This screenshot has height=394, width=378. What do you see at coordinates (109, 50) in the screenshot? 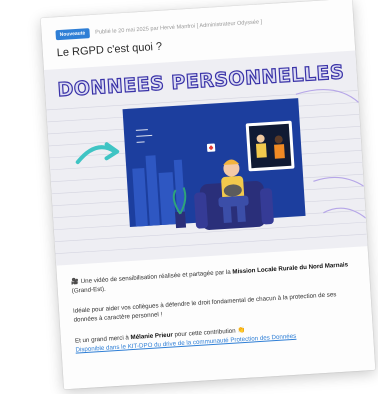
I see `post-title: Le RGPD c'est quoi ?` at bounding box center [109, 50].